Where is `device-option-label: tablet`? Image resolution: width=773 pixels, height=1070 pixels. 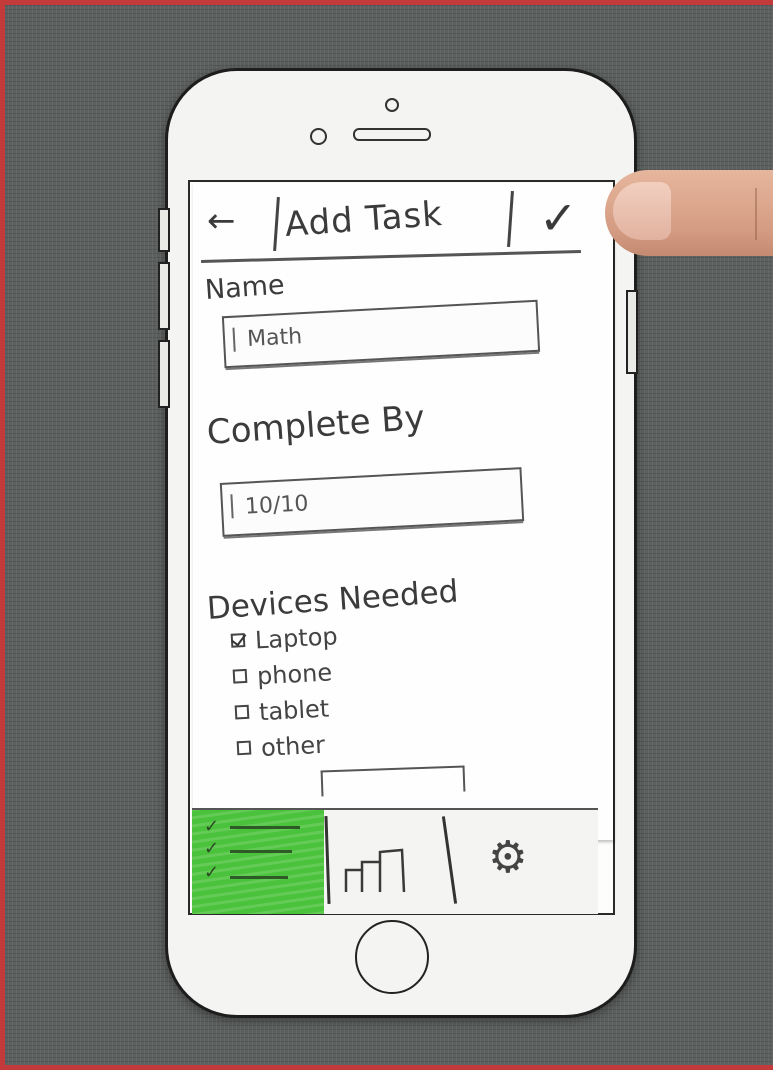 device-option-label: tablet is located at coordinates (294, 710).